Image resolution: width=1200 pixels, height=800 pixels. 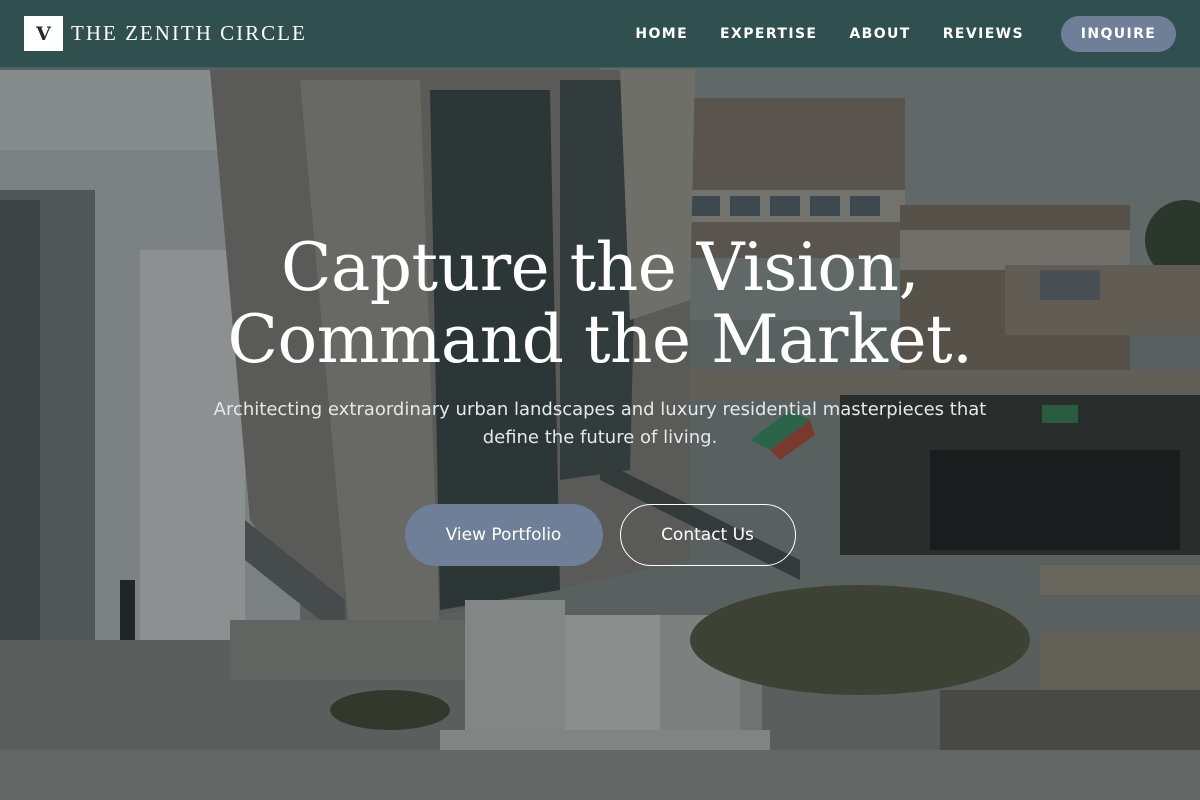 What do you see at coordinates (661, 34) in the screenshot?
I see `nav-link-home: HOME` at bounding box center [661, 34].